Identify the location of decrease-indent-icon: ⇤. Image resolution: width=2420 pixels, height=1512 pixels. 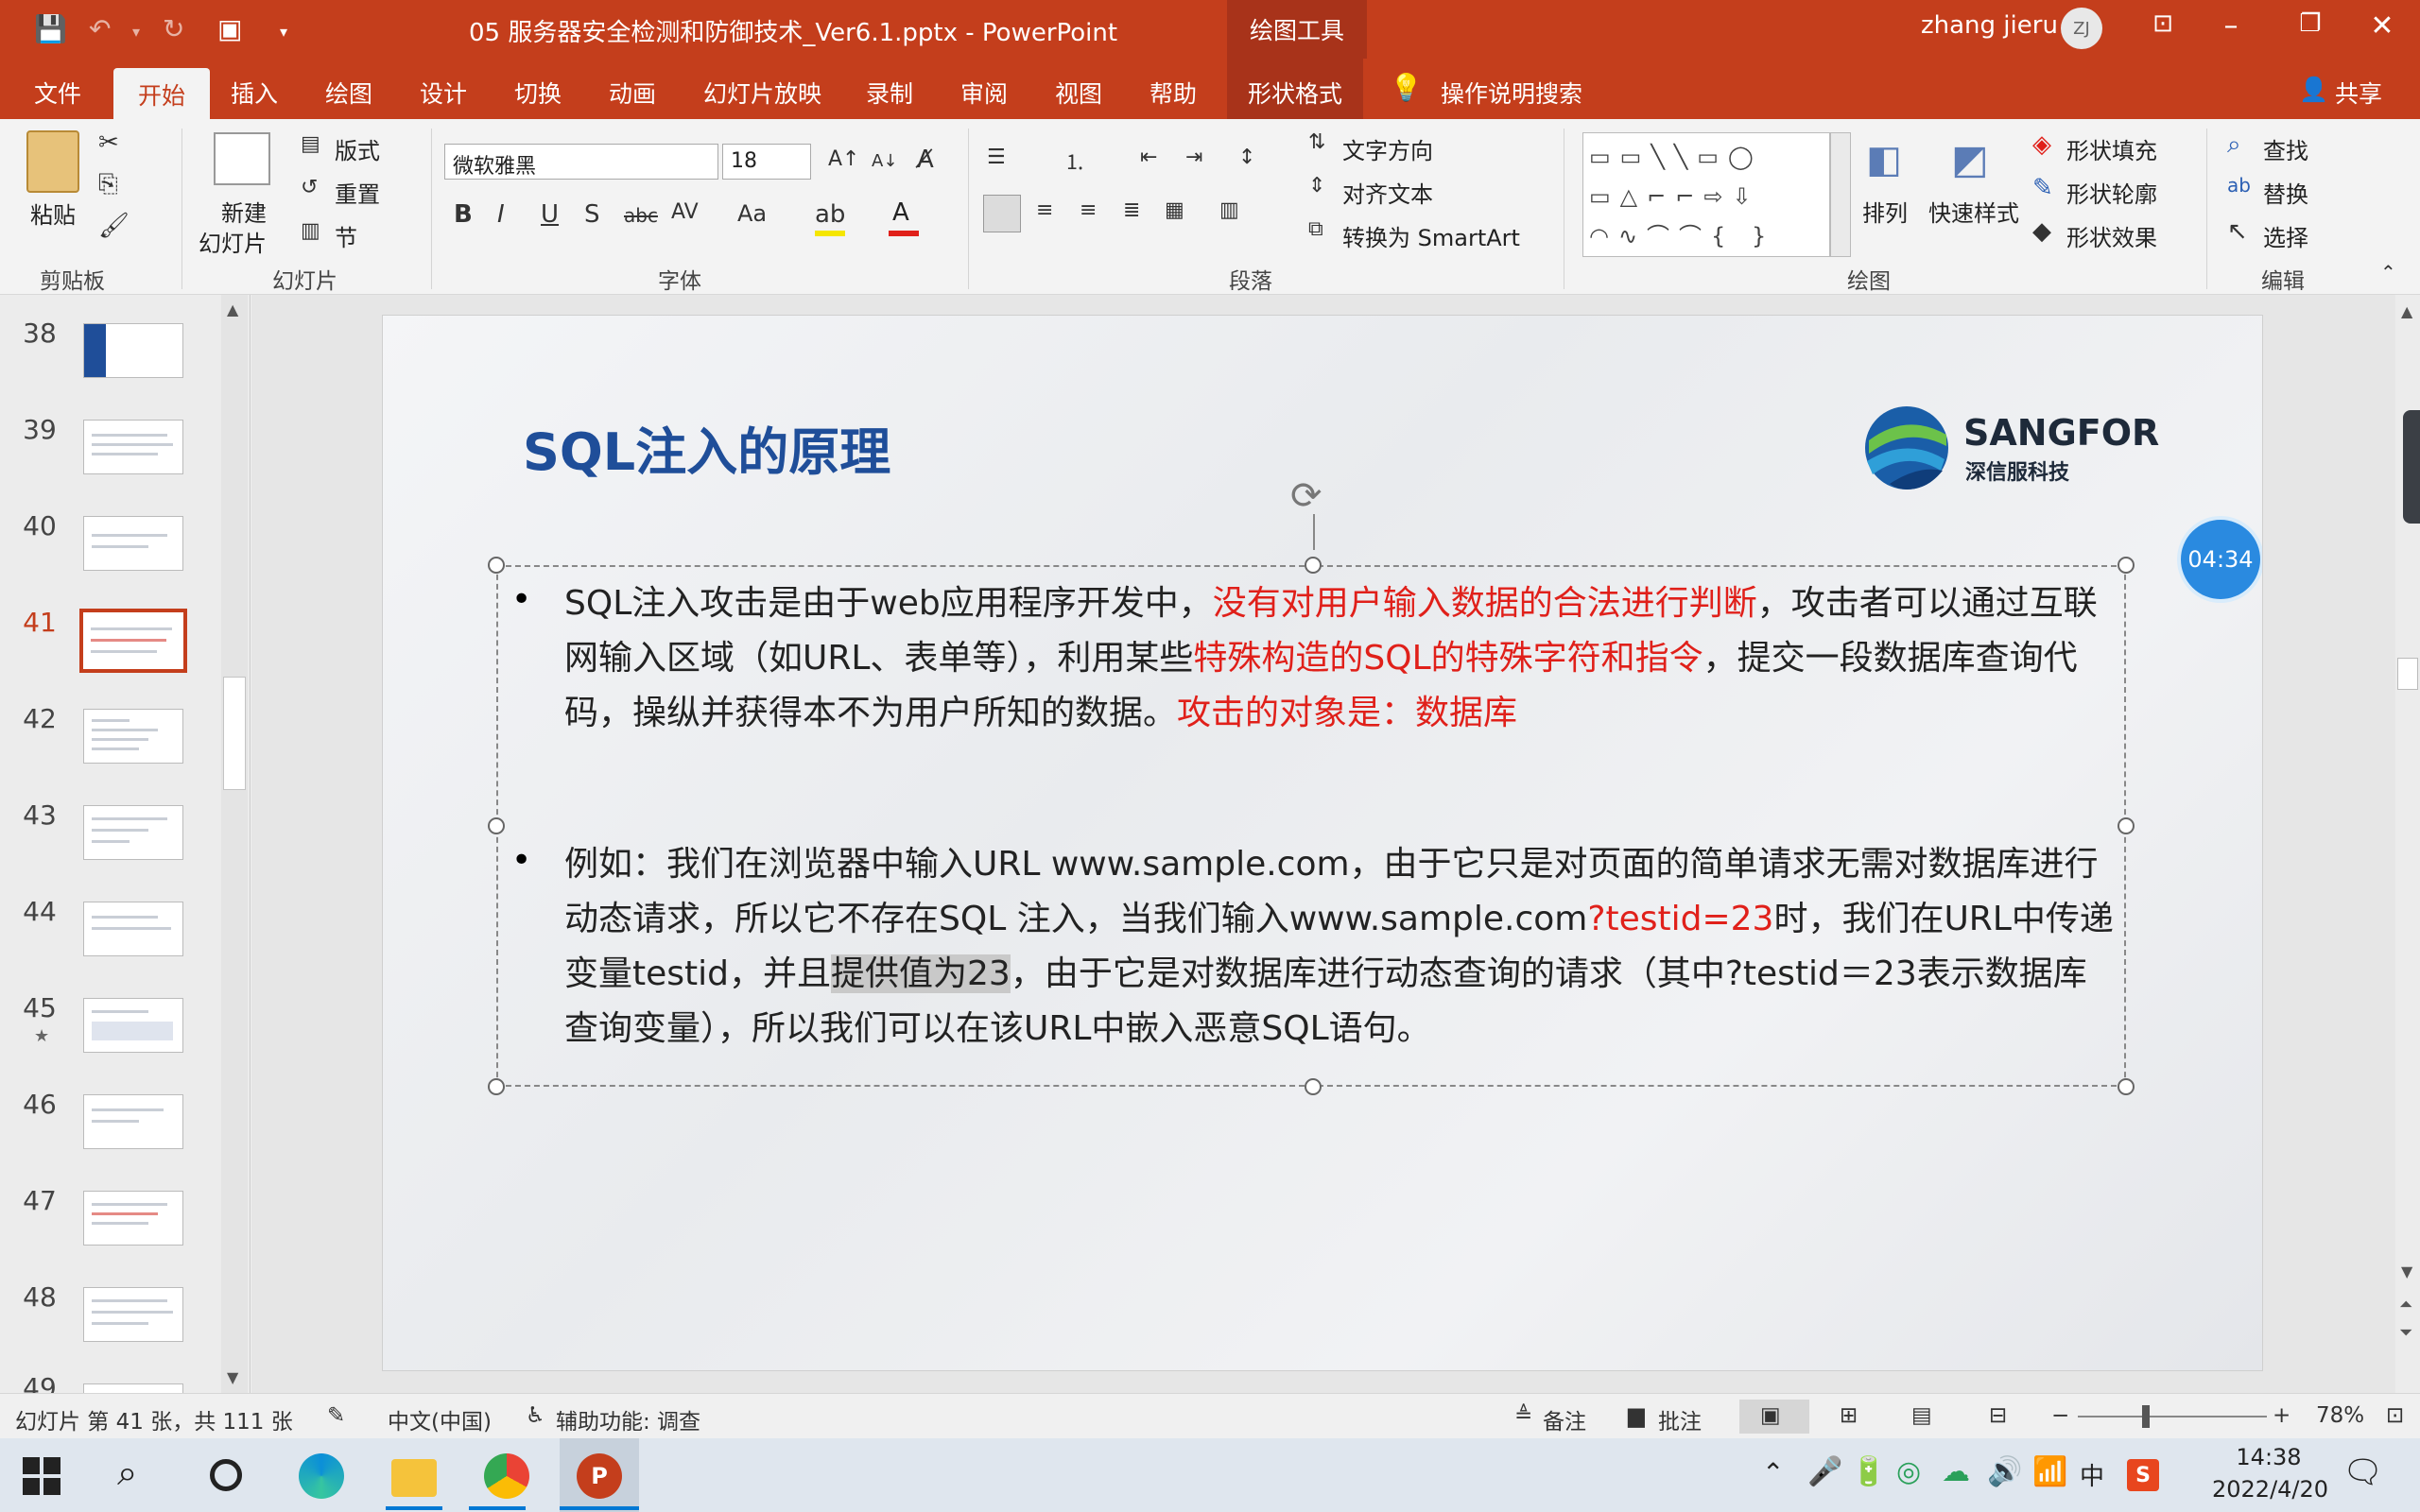
(1148, 157).